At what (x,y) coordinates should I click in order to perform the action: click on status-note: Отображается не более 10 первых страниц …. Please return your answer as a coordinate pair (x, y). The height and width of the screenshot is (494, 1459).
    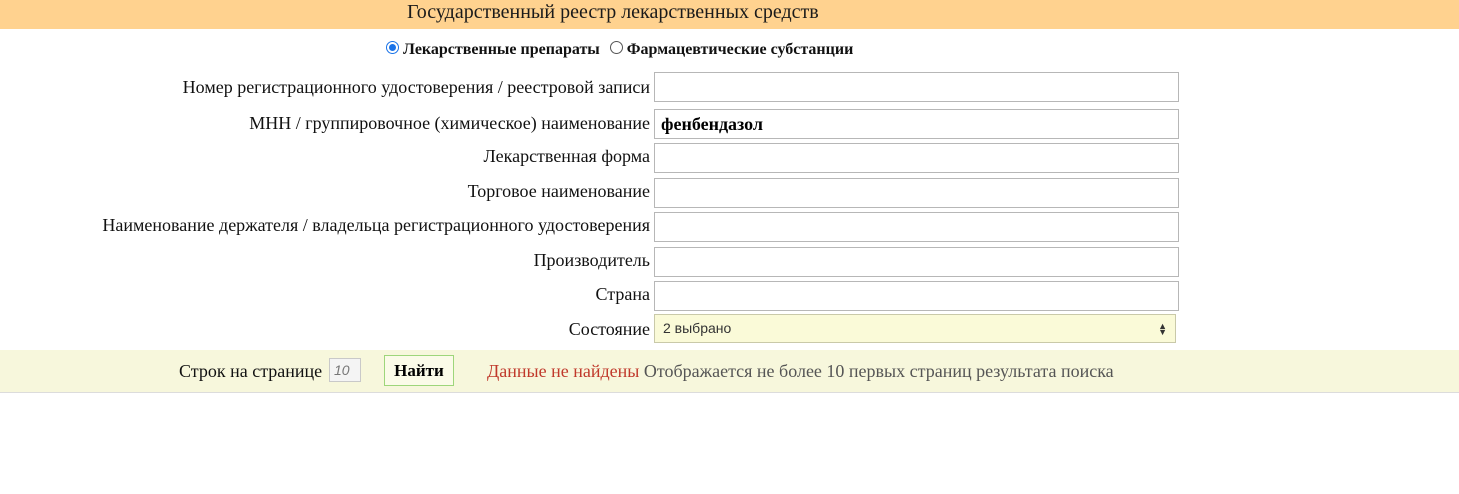
    Looking at the image, I should click on (878, 371).